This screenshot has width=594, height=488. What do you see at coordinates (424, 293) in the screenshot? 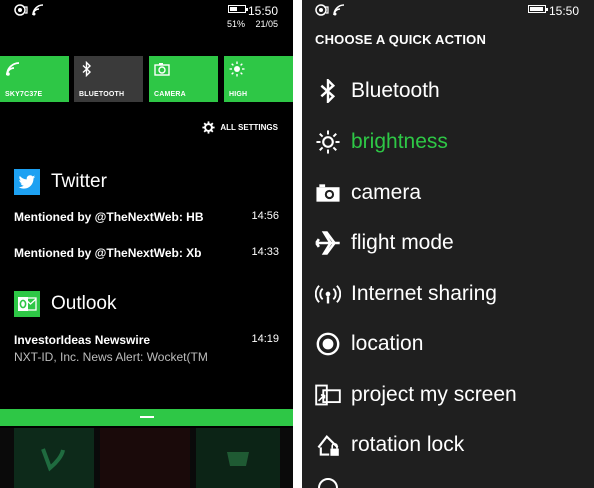
I see `quick-action-option-label: Internet sharing` at bounding box center [424, 293].